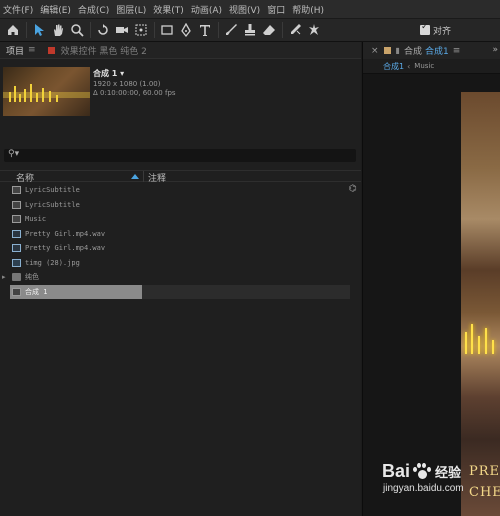 Image resolution: width=500 pixels, height=516 pixels. Describe the element at coordinates (180, 263) in the screenshot. I see `list-item: timg (28).jpg` at that location.